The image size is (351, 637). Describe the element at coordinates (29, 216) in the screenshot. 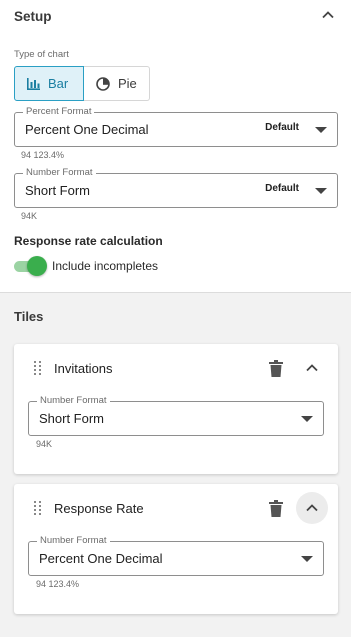

I see `number-format-preview: 94K` at that location.